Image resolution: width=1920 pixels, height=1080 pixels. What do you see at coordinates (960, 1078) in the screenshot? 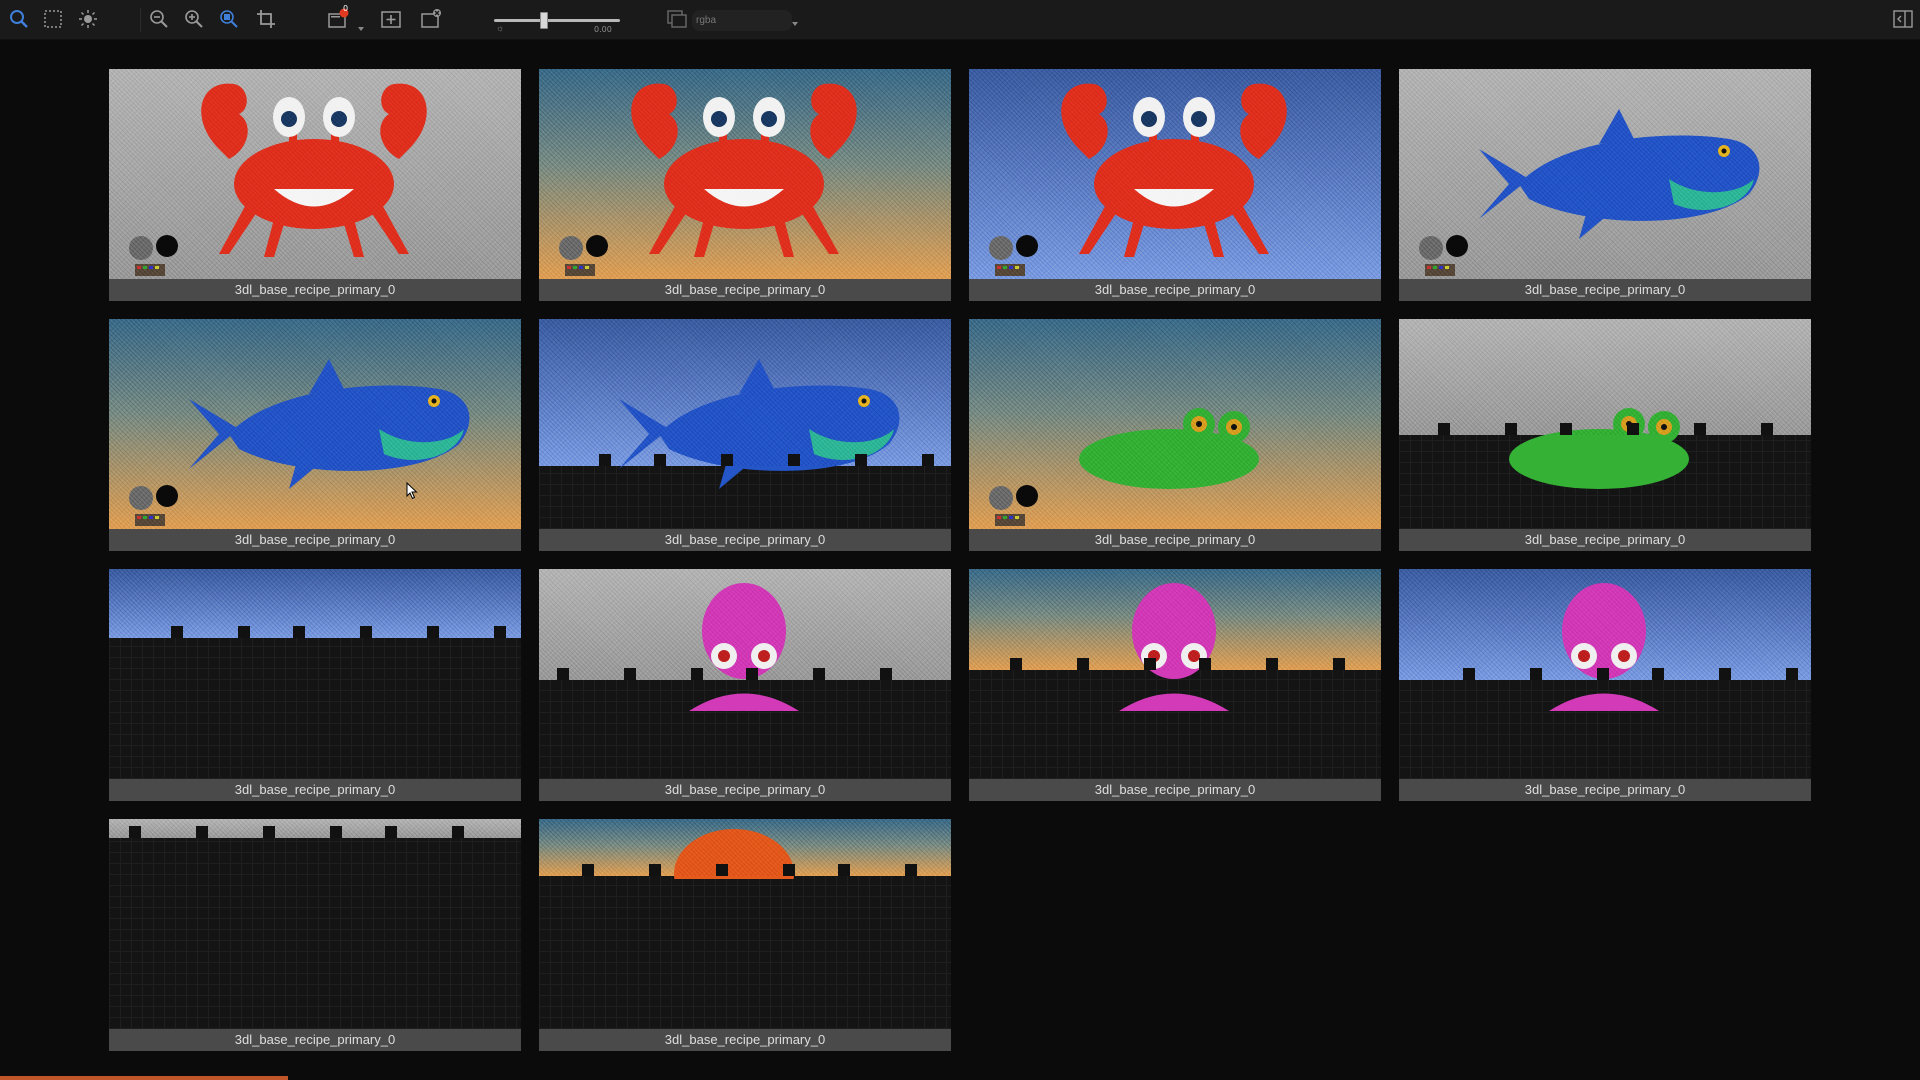
I see `render-progress-bar` at bounding box center [960, 1078].